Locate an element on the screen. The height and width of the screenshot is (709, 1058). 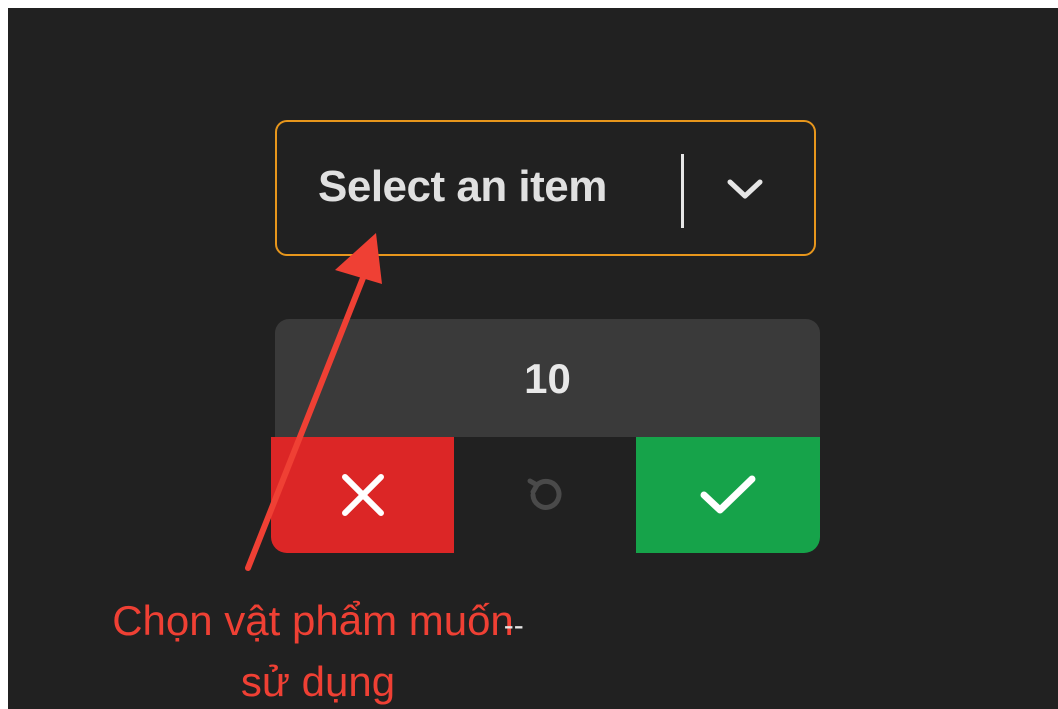
select-divider is located at coordinates (682, 191).